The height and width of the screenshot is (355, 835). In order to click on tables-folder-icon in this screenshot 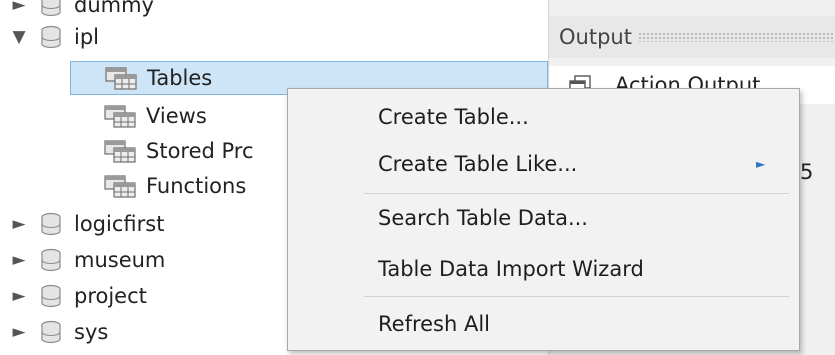, I will do `click(121, 78)`.